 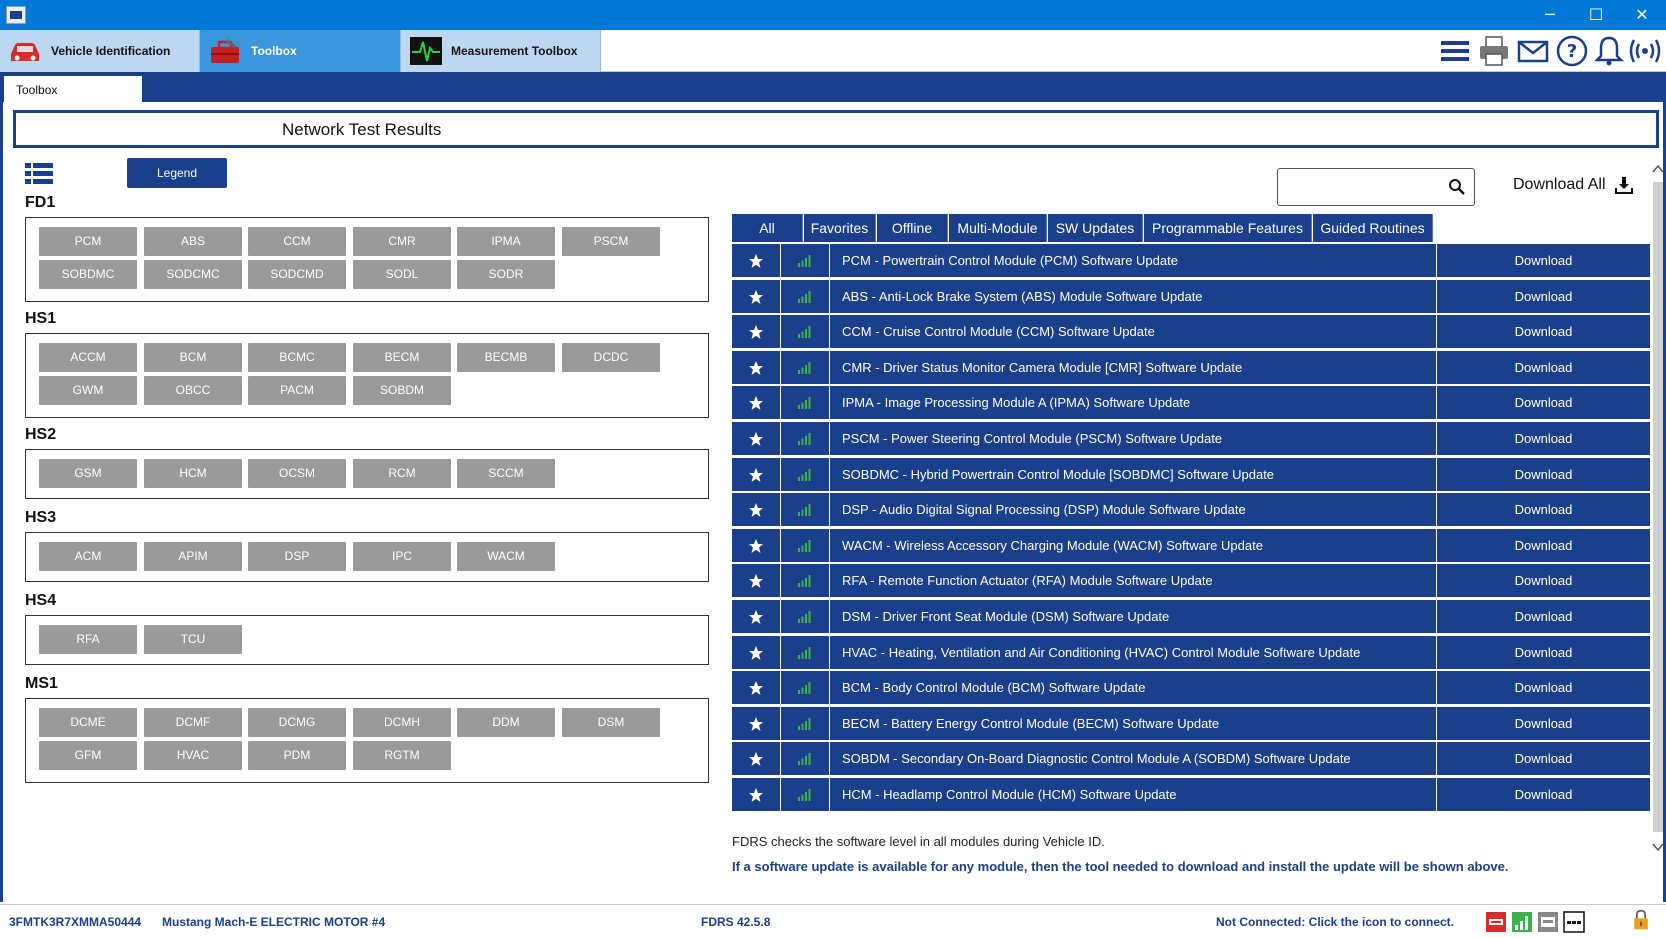 What do you see at coordinates (297, 473) in the screenshot?
I see `module-button: OCSM` at bounding box center [297, 473].